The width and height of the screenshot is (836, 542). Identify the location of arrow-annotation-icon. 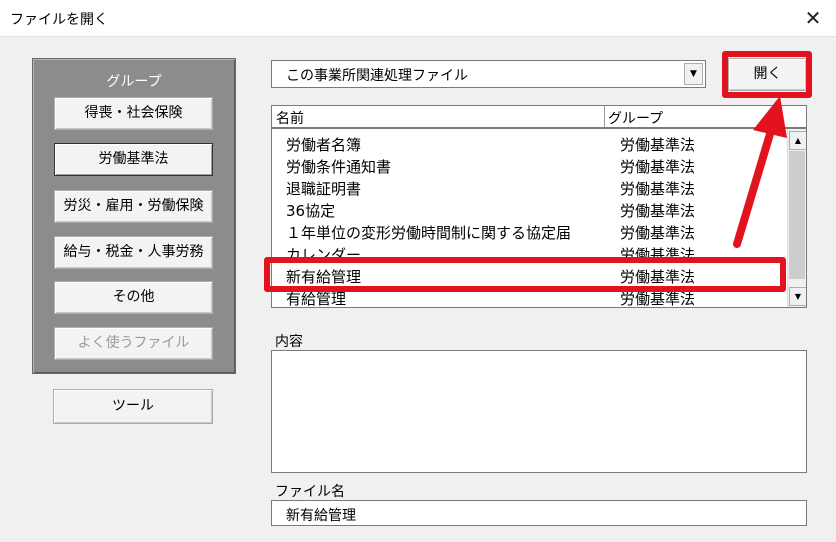
(760, 172).